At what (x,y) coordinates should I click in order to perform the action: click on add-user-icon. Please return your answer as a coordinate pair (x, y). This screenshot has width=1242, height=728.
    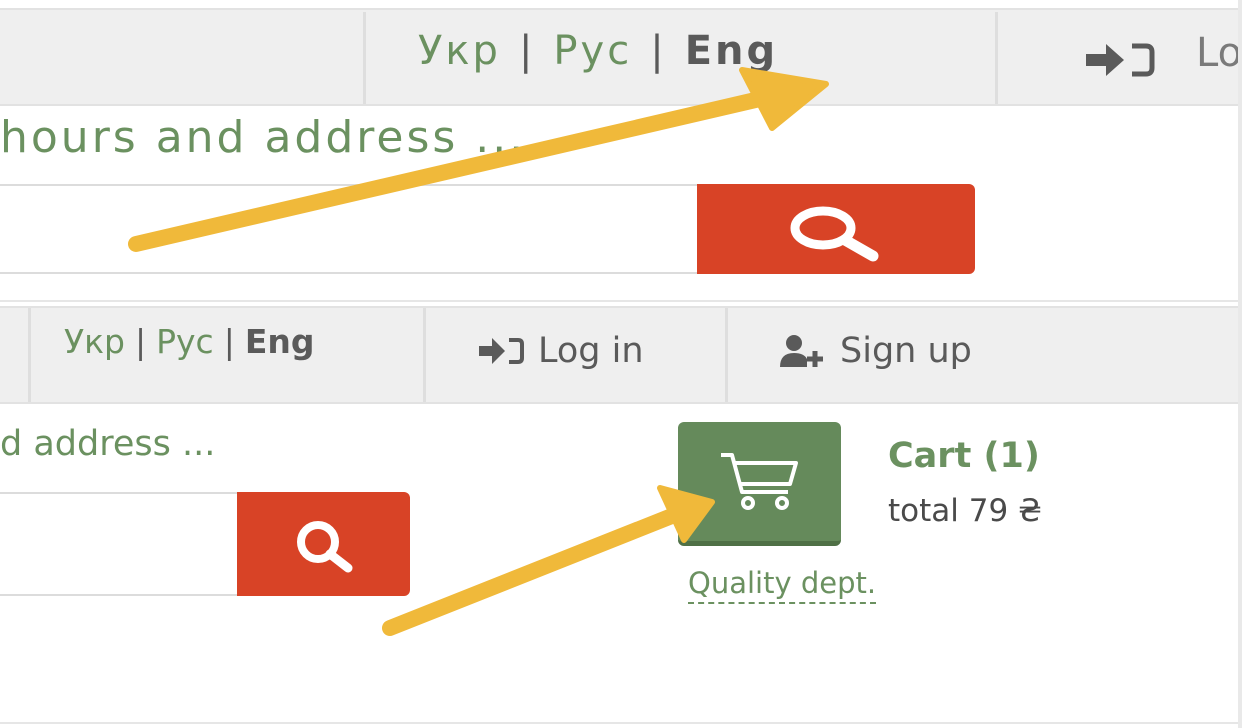
    Looking at the image, I should click on (801, 351).